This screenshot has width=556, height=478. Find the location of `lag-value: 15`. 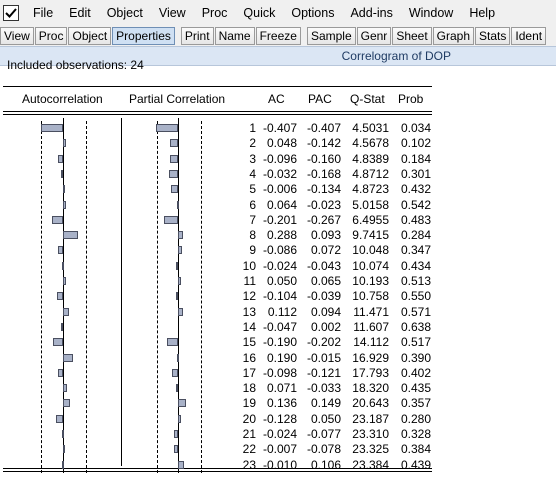

lag-value: 15 is located at coordinates (249, 342).